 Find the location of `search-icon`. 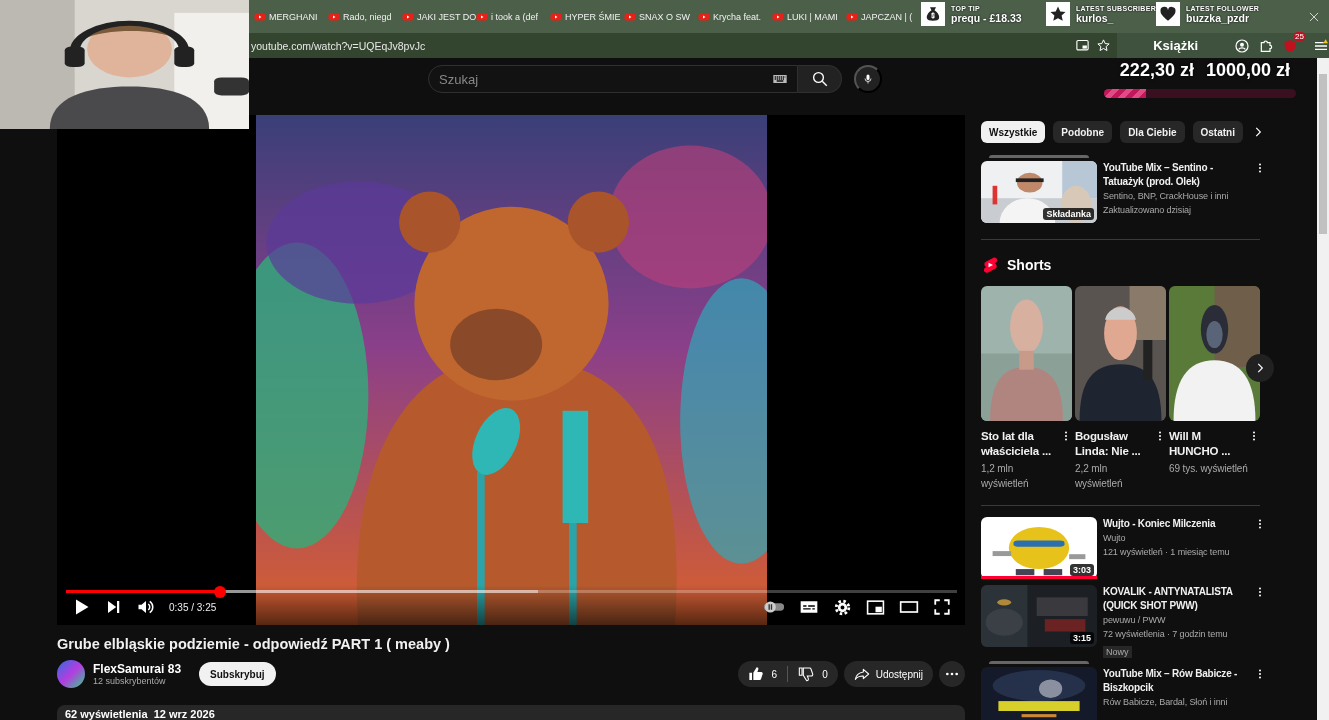

search-icon is located at coordinates (819, 79).